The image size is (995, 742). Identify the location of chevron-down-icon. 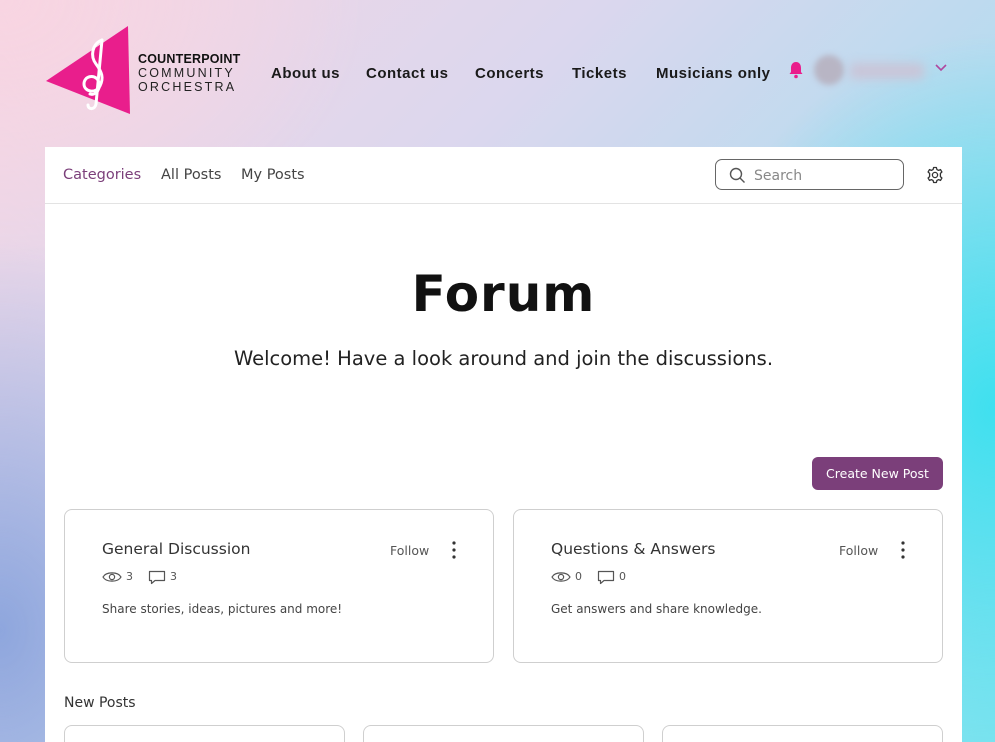
(941, 68).